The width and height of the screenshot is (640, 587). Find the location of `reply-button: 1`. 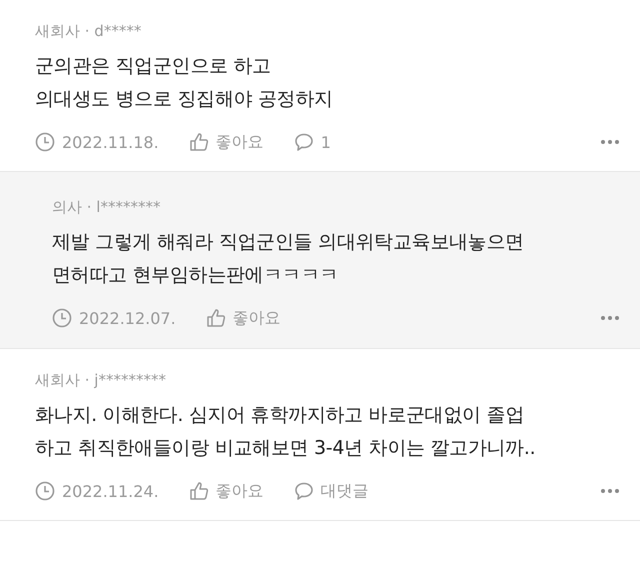

reply-button: 1 is located at coordinates (312, 142).